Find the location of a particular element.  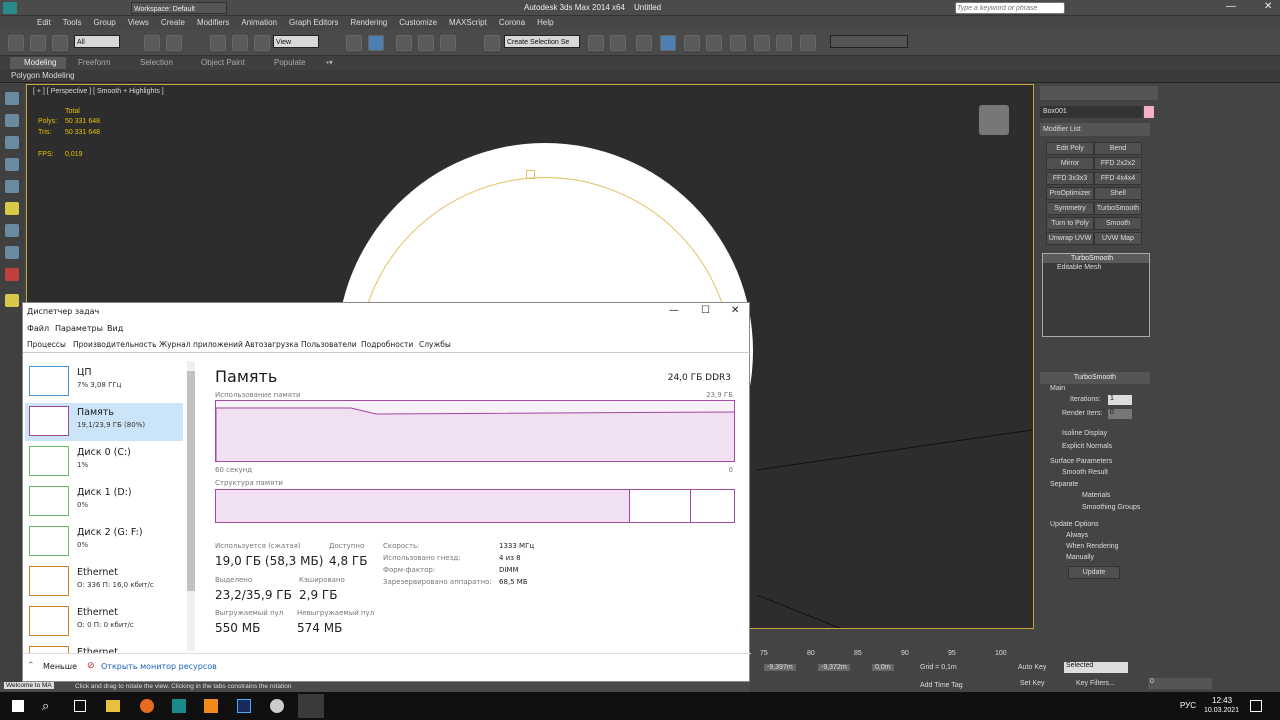

modifier-button-shell: Shell is located at coordinates (1118, 193).